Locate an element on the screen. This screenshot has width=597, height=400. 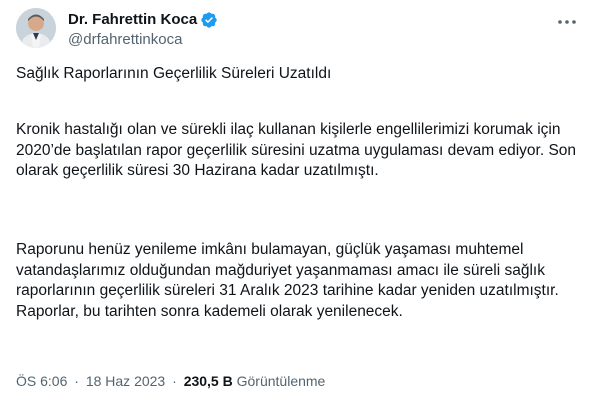
avatar is located at coordinates (36, 28).